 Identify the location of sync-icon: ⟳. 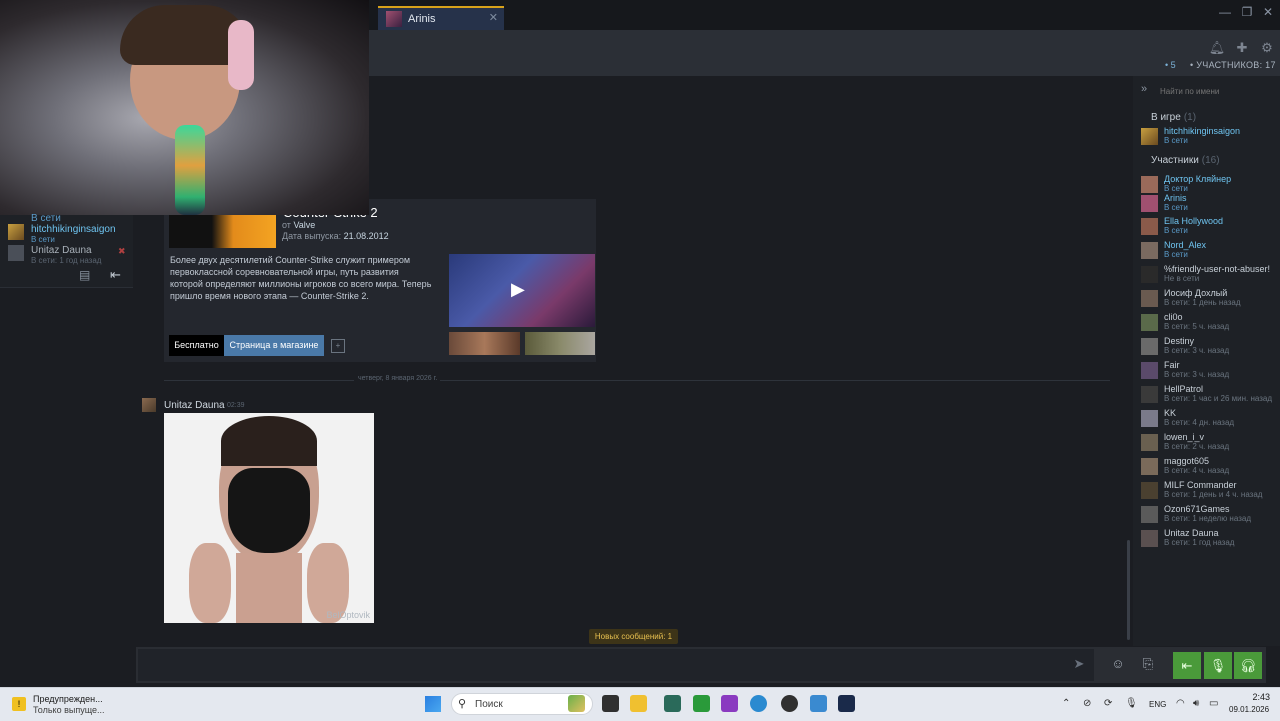
(1108, 703).